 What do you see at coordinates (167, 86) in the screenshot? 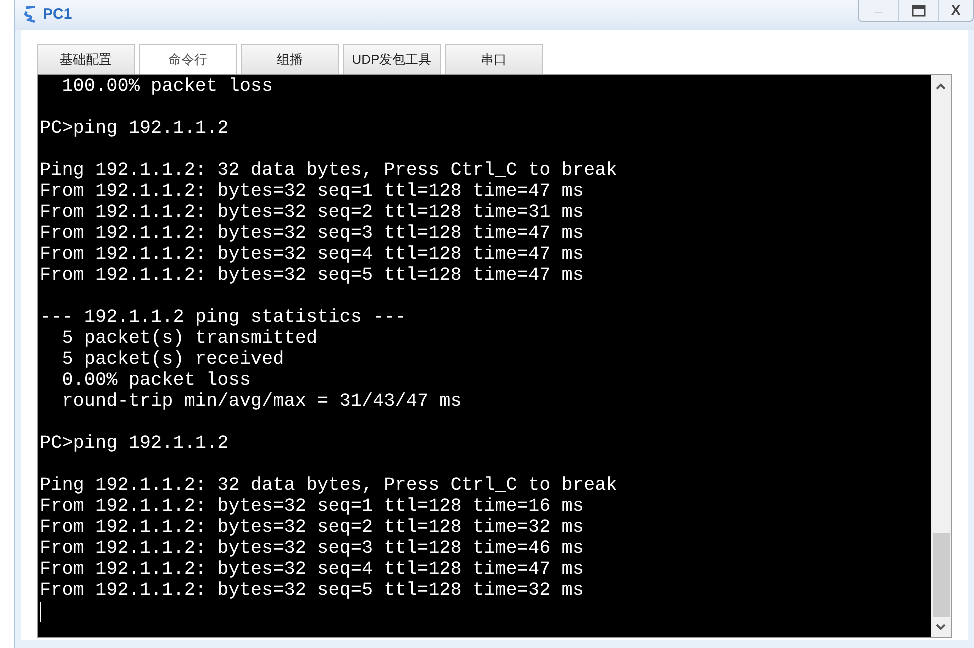
I see `terminal-line: 100.00% packet loss` at bounding box center [167, 86].